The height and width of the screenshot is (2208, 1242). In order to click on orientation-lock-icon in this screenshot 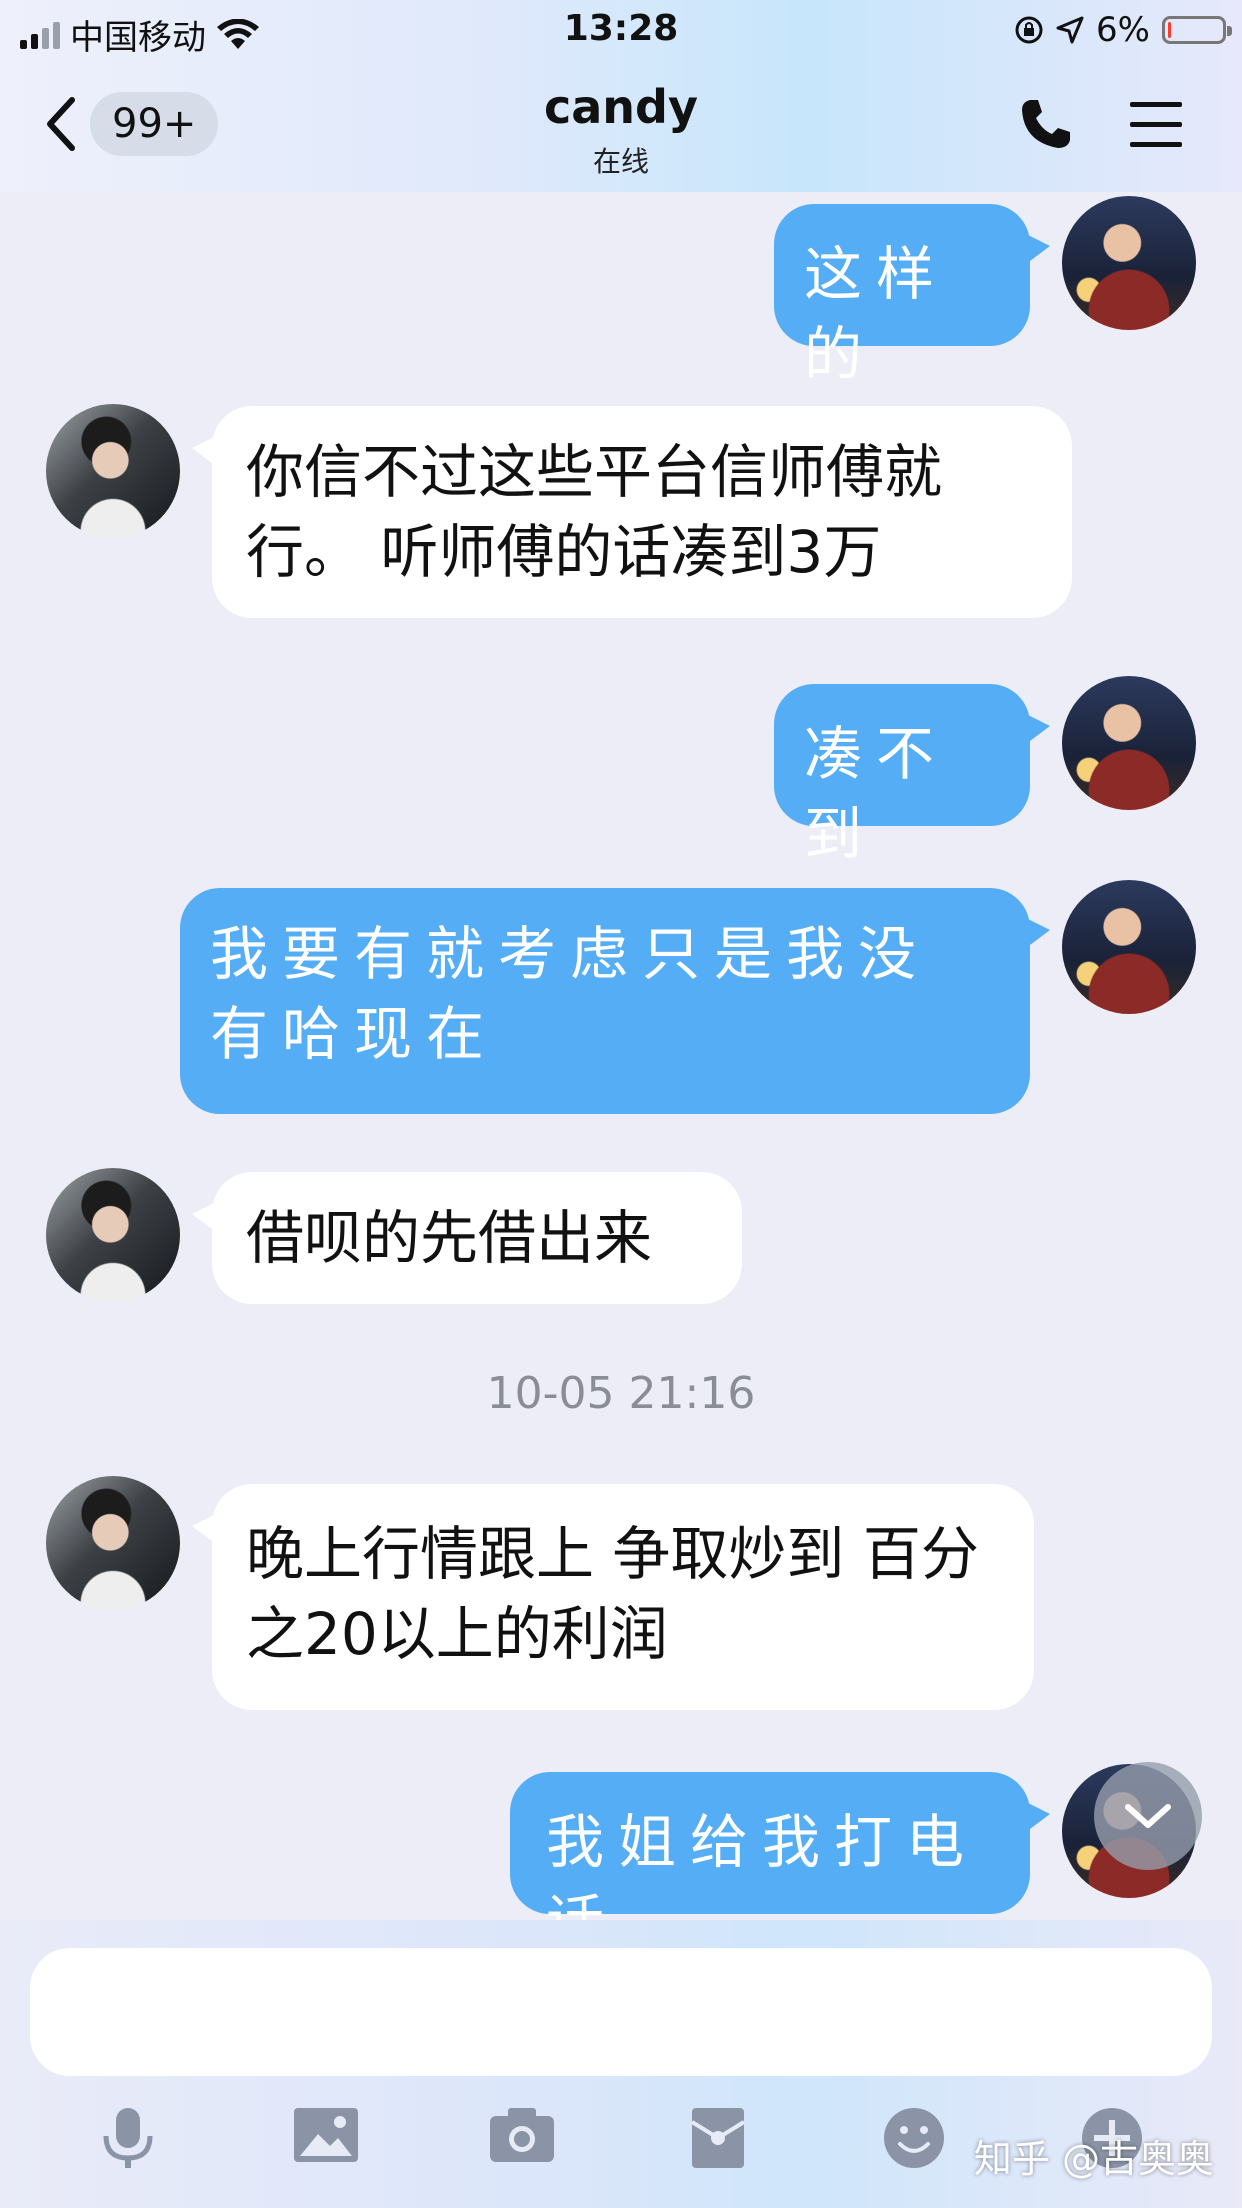, I will do `click(1029, 30)`.